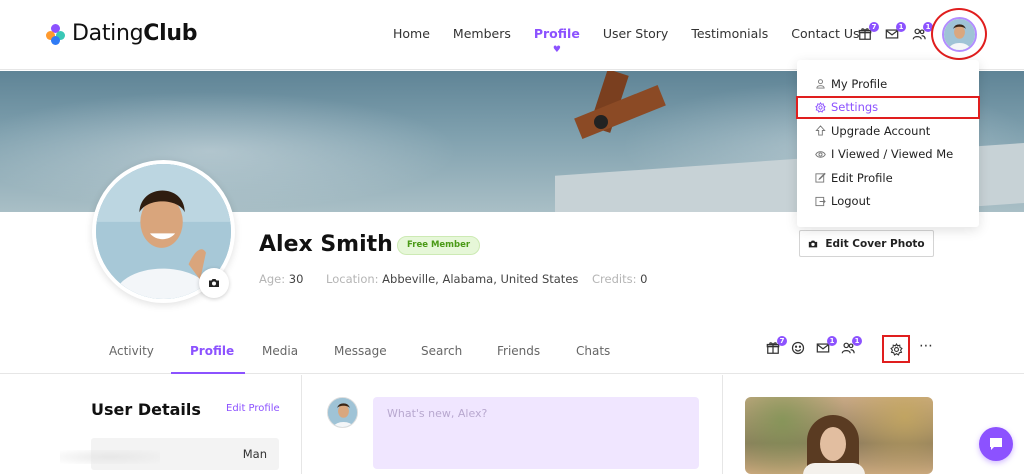 Image resolution: width=1024 pixels, height=474 pixels. I want to click on blurred-label, so click(110, 457).